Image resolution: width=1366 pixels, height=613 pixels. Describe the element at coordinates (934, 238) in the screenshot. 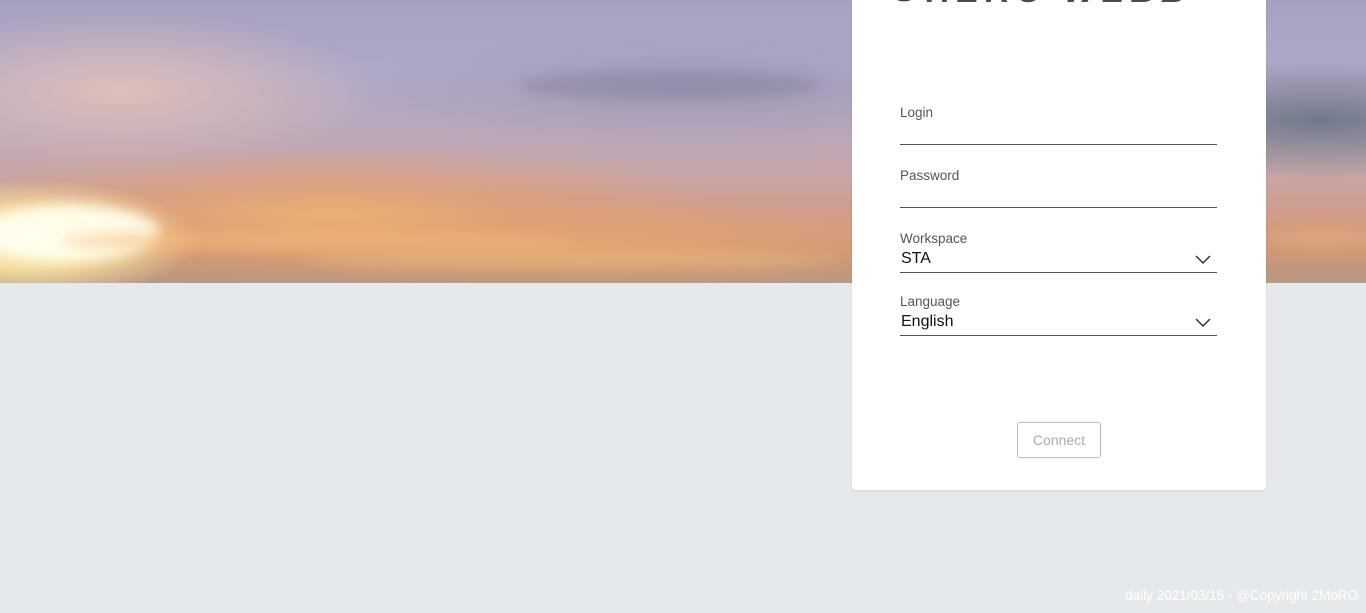

I see `workspace-label: Workspace` at that location.